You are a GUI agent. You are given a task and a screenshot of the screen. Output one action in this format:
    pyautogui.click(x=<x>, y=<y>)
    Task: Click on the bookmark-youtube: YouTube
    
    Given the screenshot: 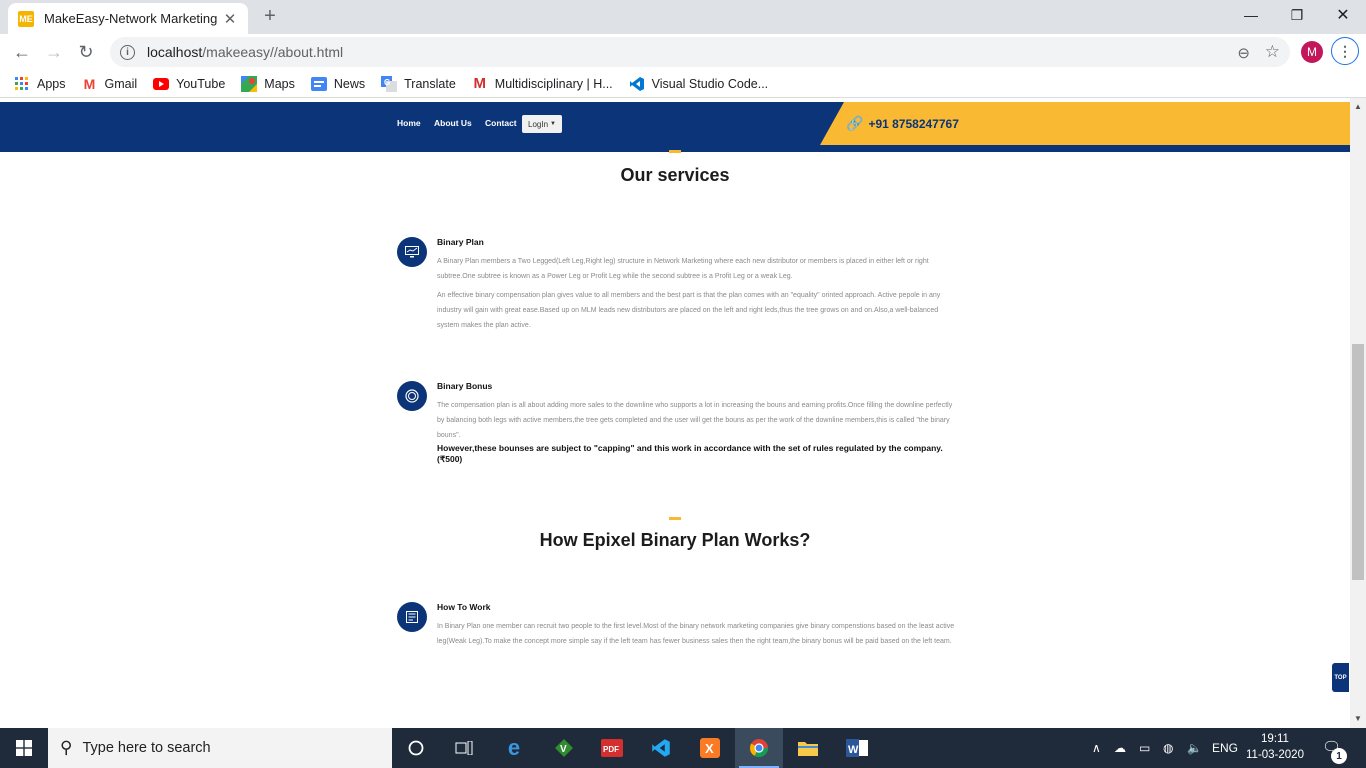 What is the action you would take?
    pyautogui.click(x=189, y=84)
    